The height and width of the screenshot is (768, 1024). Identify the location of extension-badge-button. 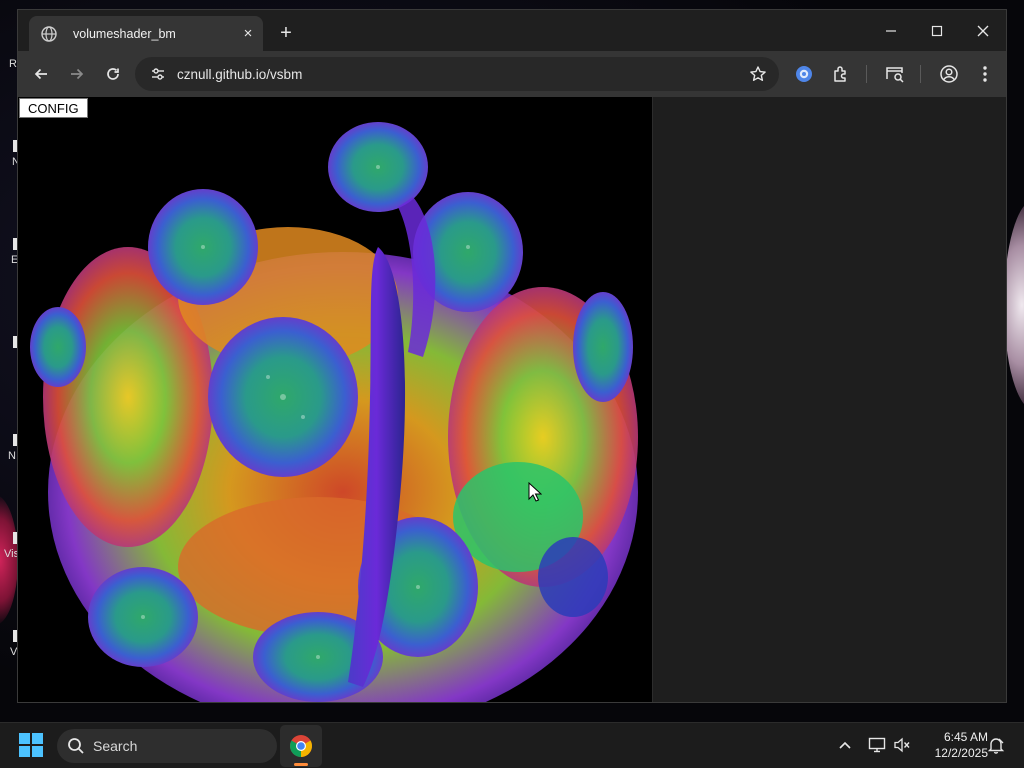
(804, 74).